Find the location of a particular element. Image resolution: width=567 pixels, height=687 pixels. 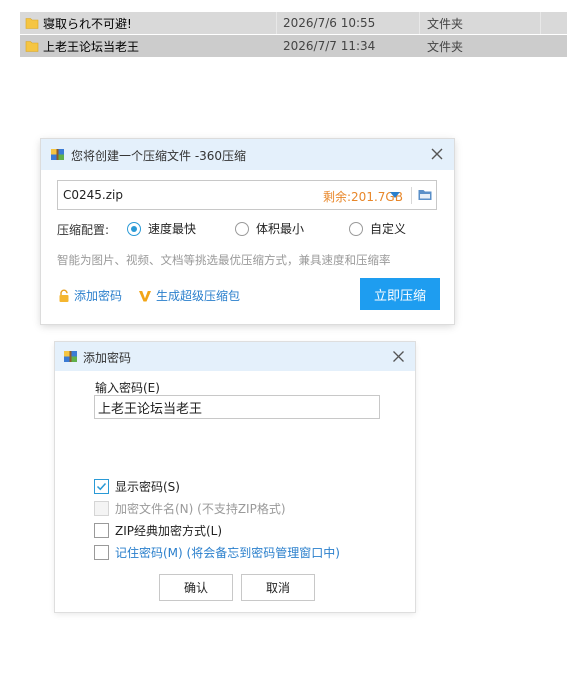

dialog-title: 您将创建一个压缩文件 -360压缩 is located at coordinates (159, 156).